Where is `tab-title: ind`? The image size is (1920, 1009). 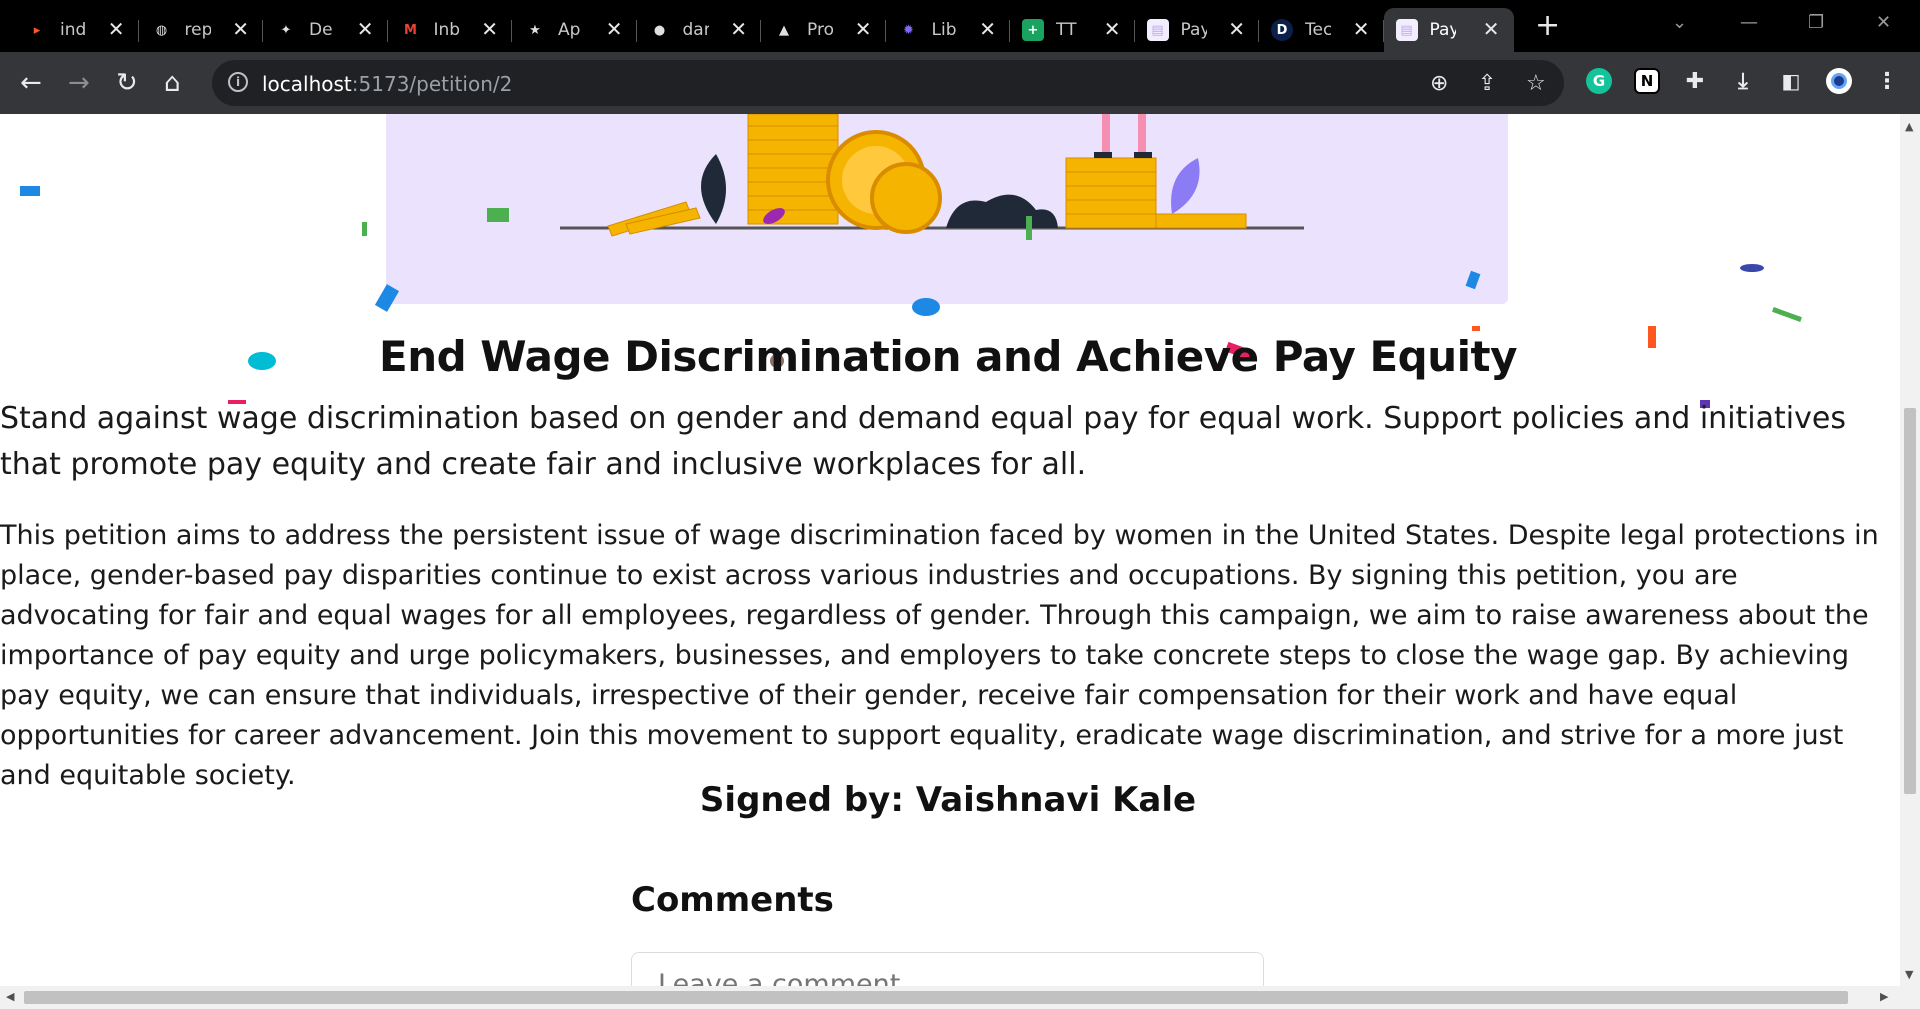 tab-title: ind is located at coordinates (73, 30).